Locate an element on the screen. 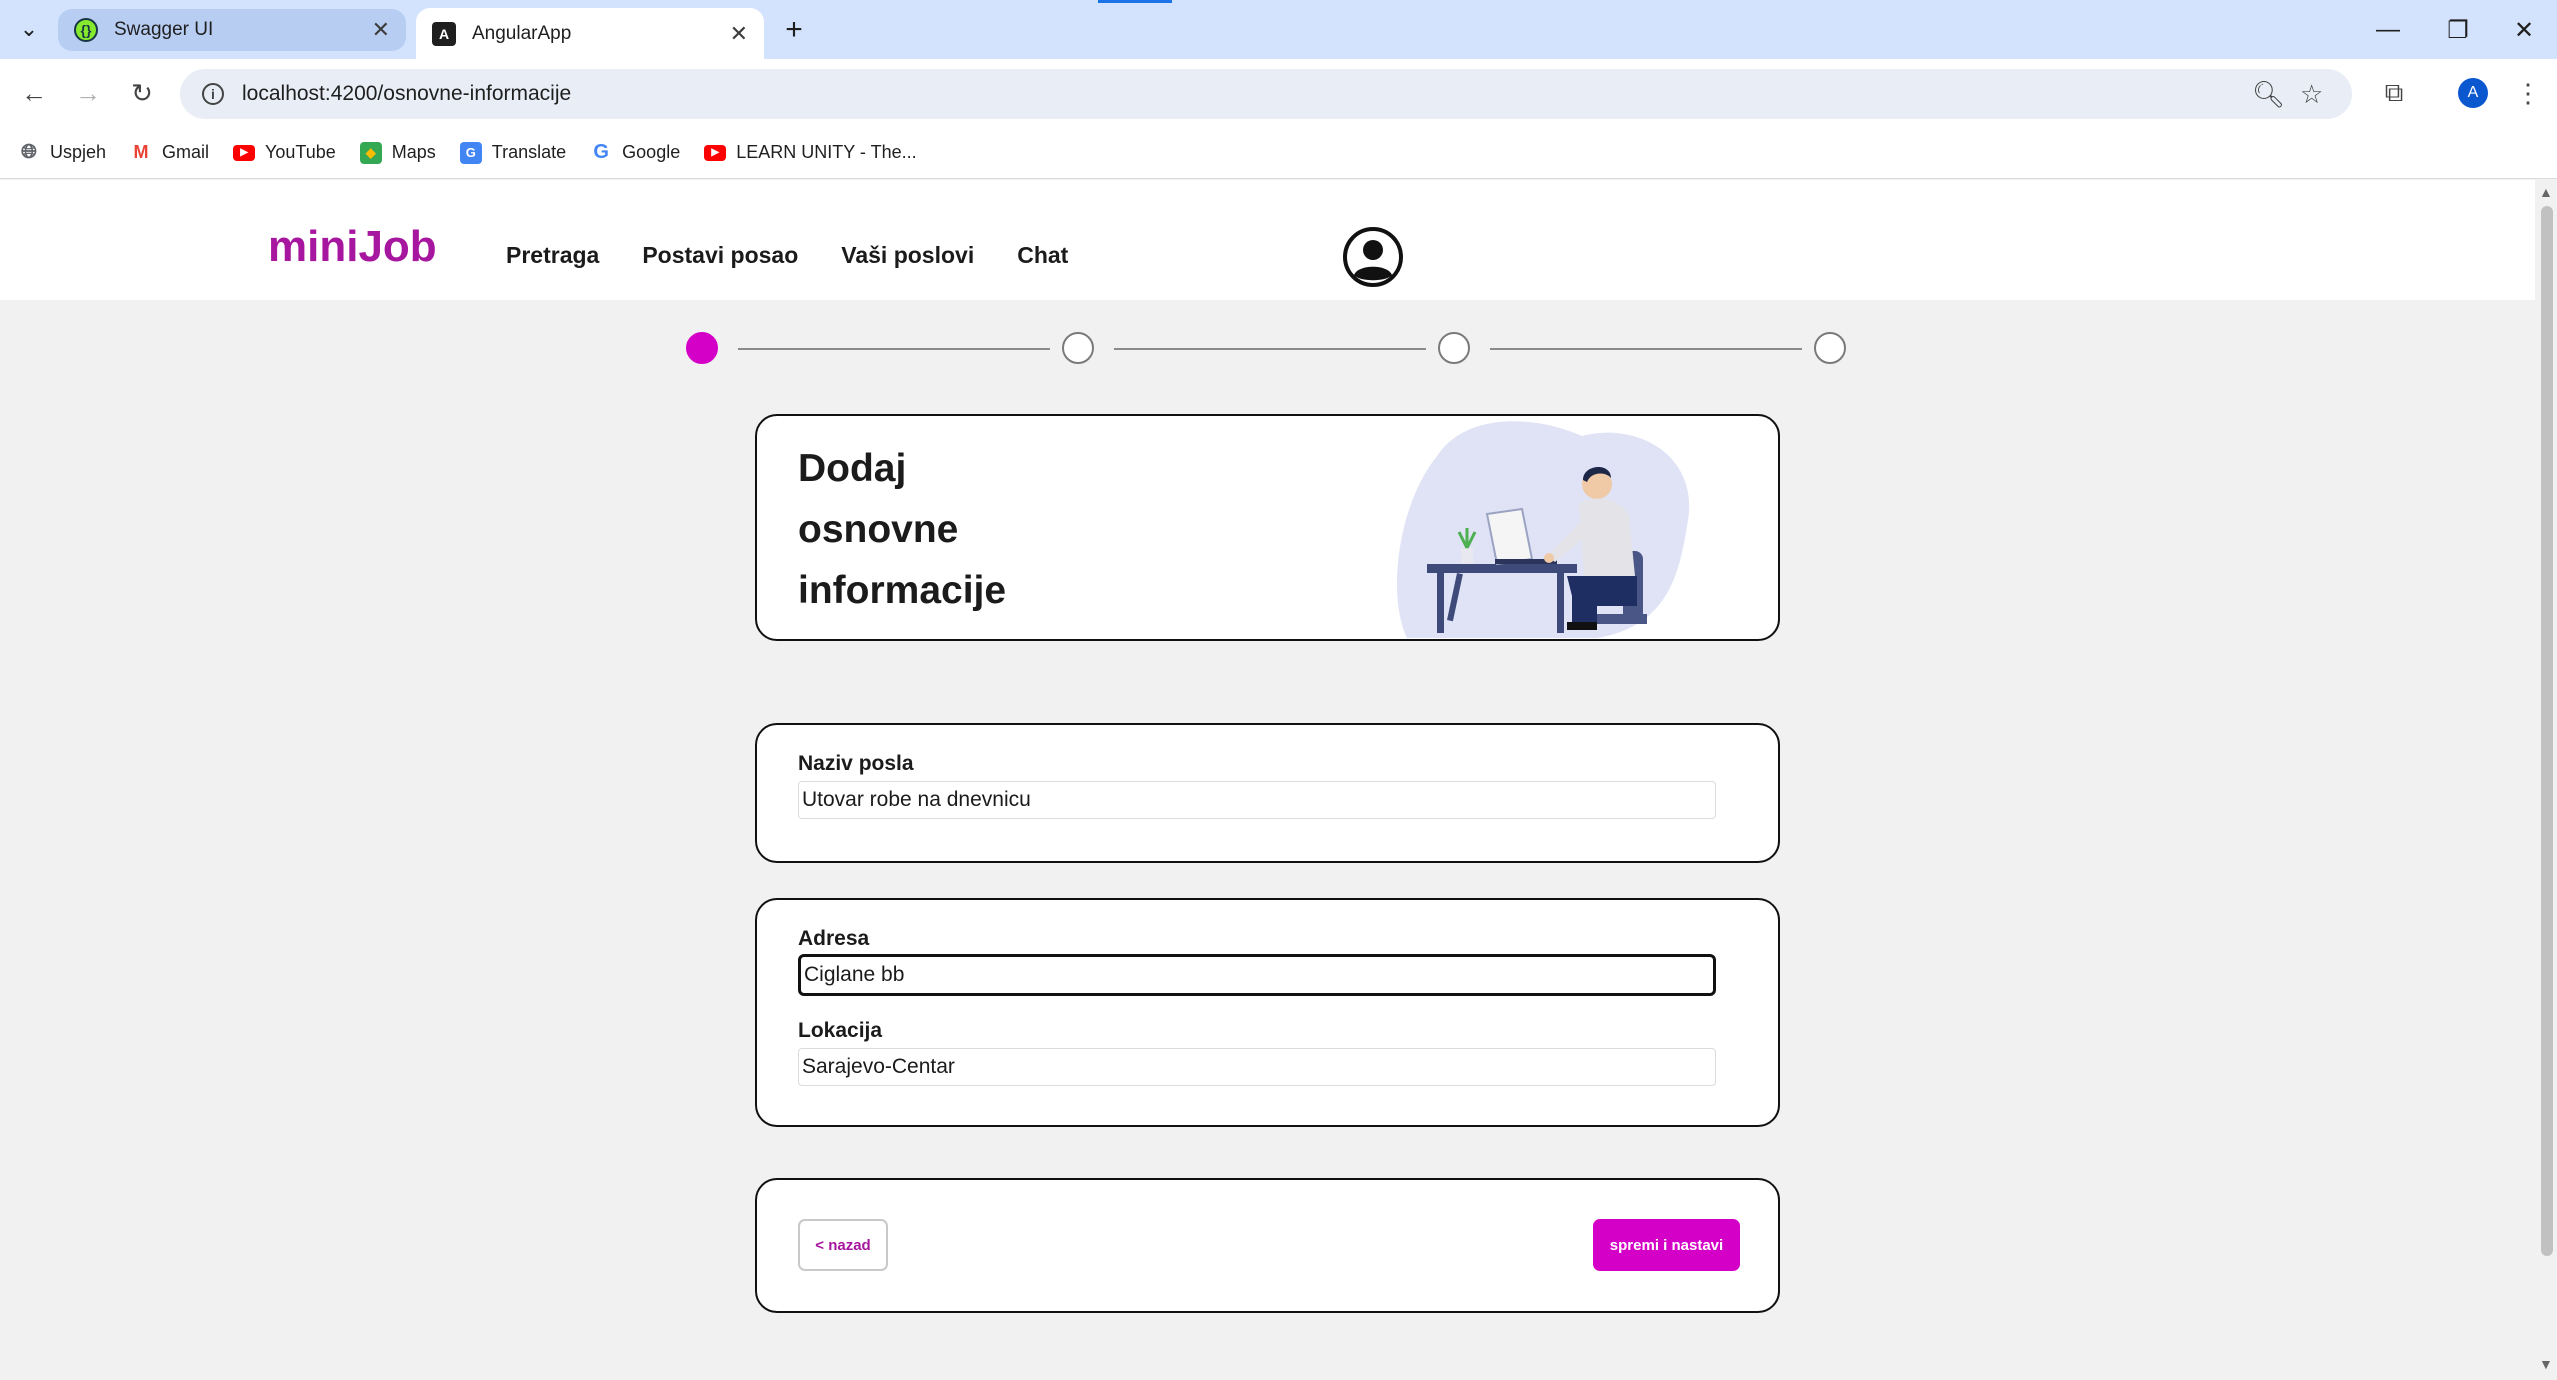 The image size is (2557, 1380). more-menu-icon: ⋮ is located at coordinates (2528, 93).